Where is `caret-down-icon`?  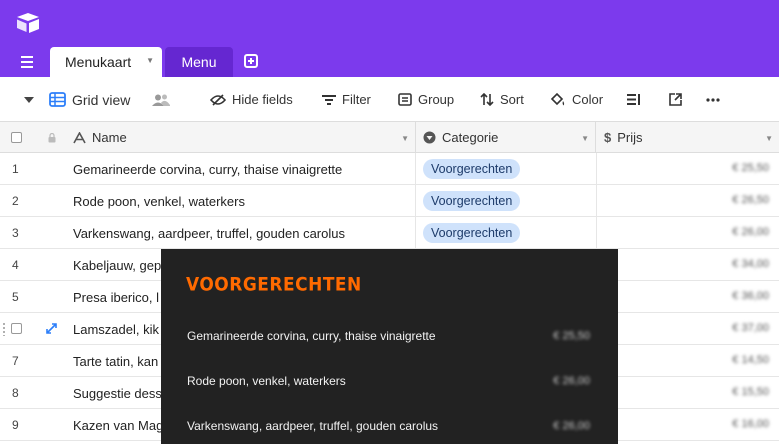 caret-down-icon is located at coordinates (29, 99).